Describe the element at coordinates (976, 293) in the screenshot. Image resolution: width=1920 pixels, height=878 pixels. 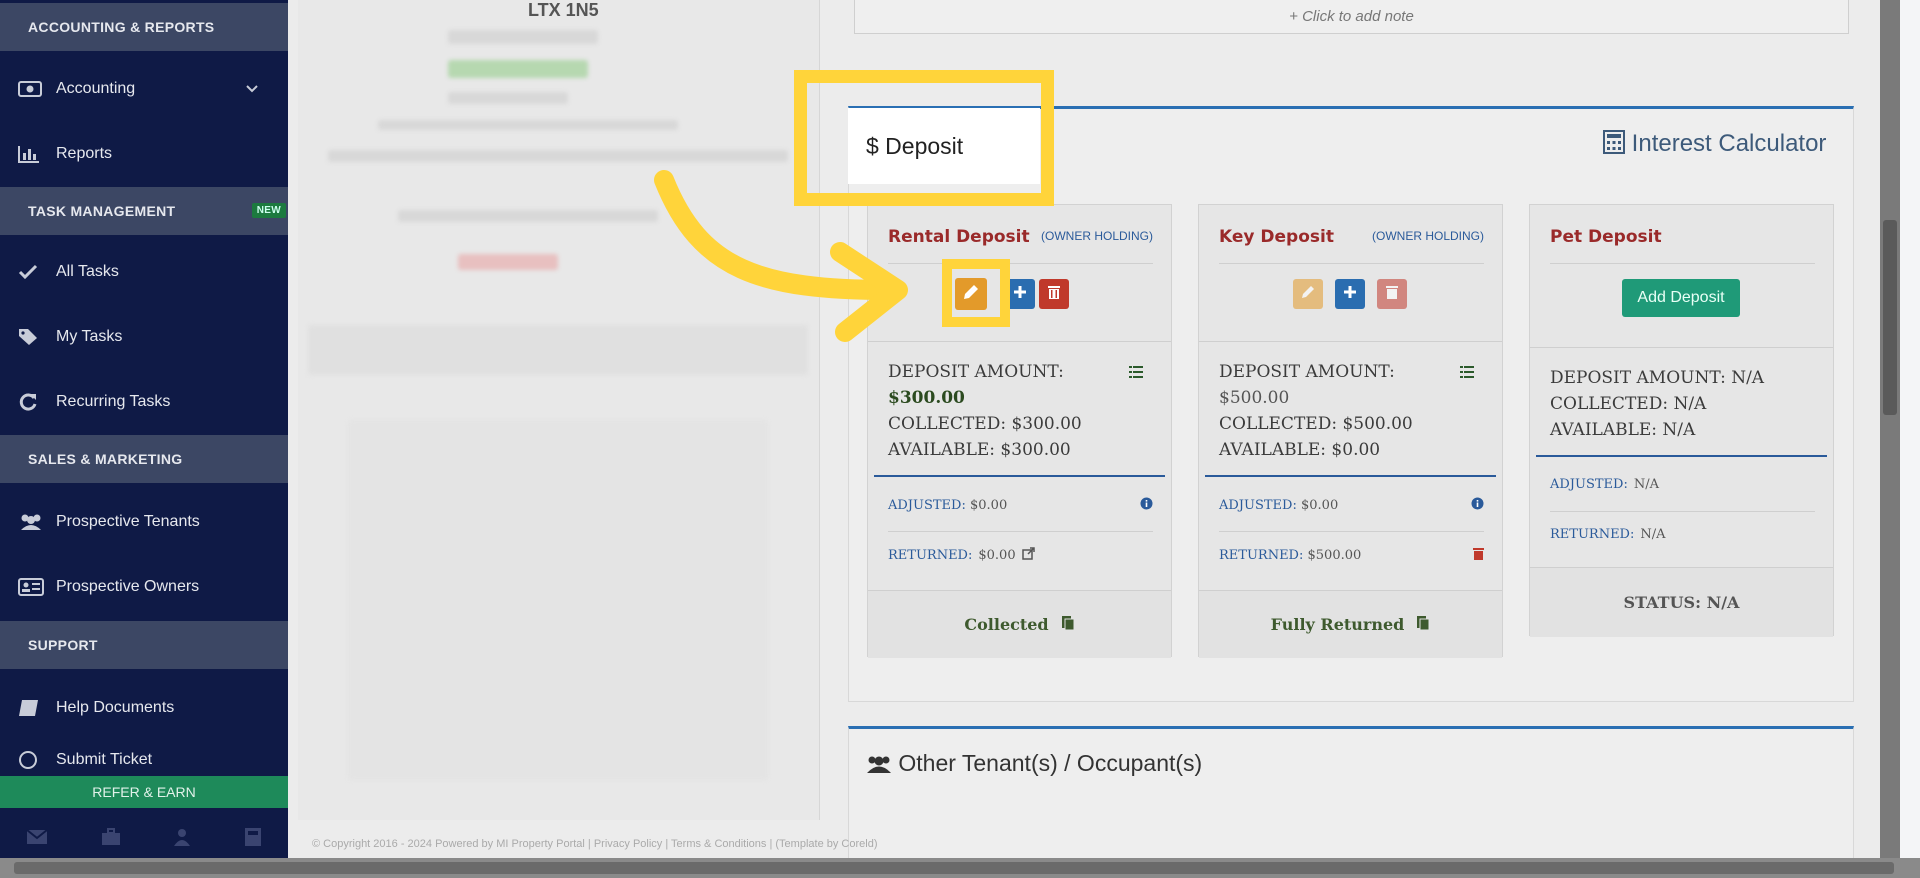
I see `highlight-edit-button` at that location.